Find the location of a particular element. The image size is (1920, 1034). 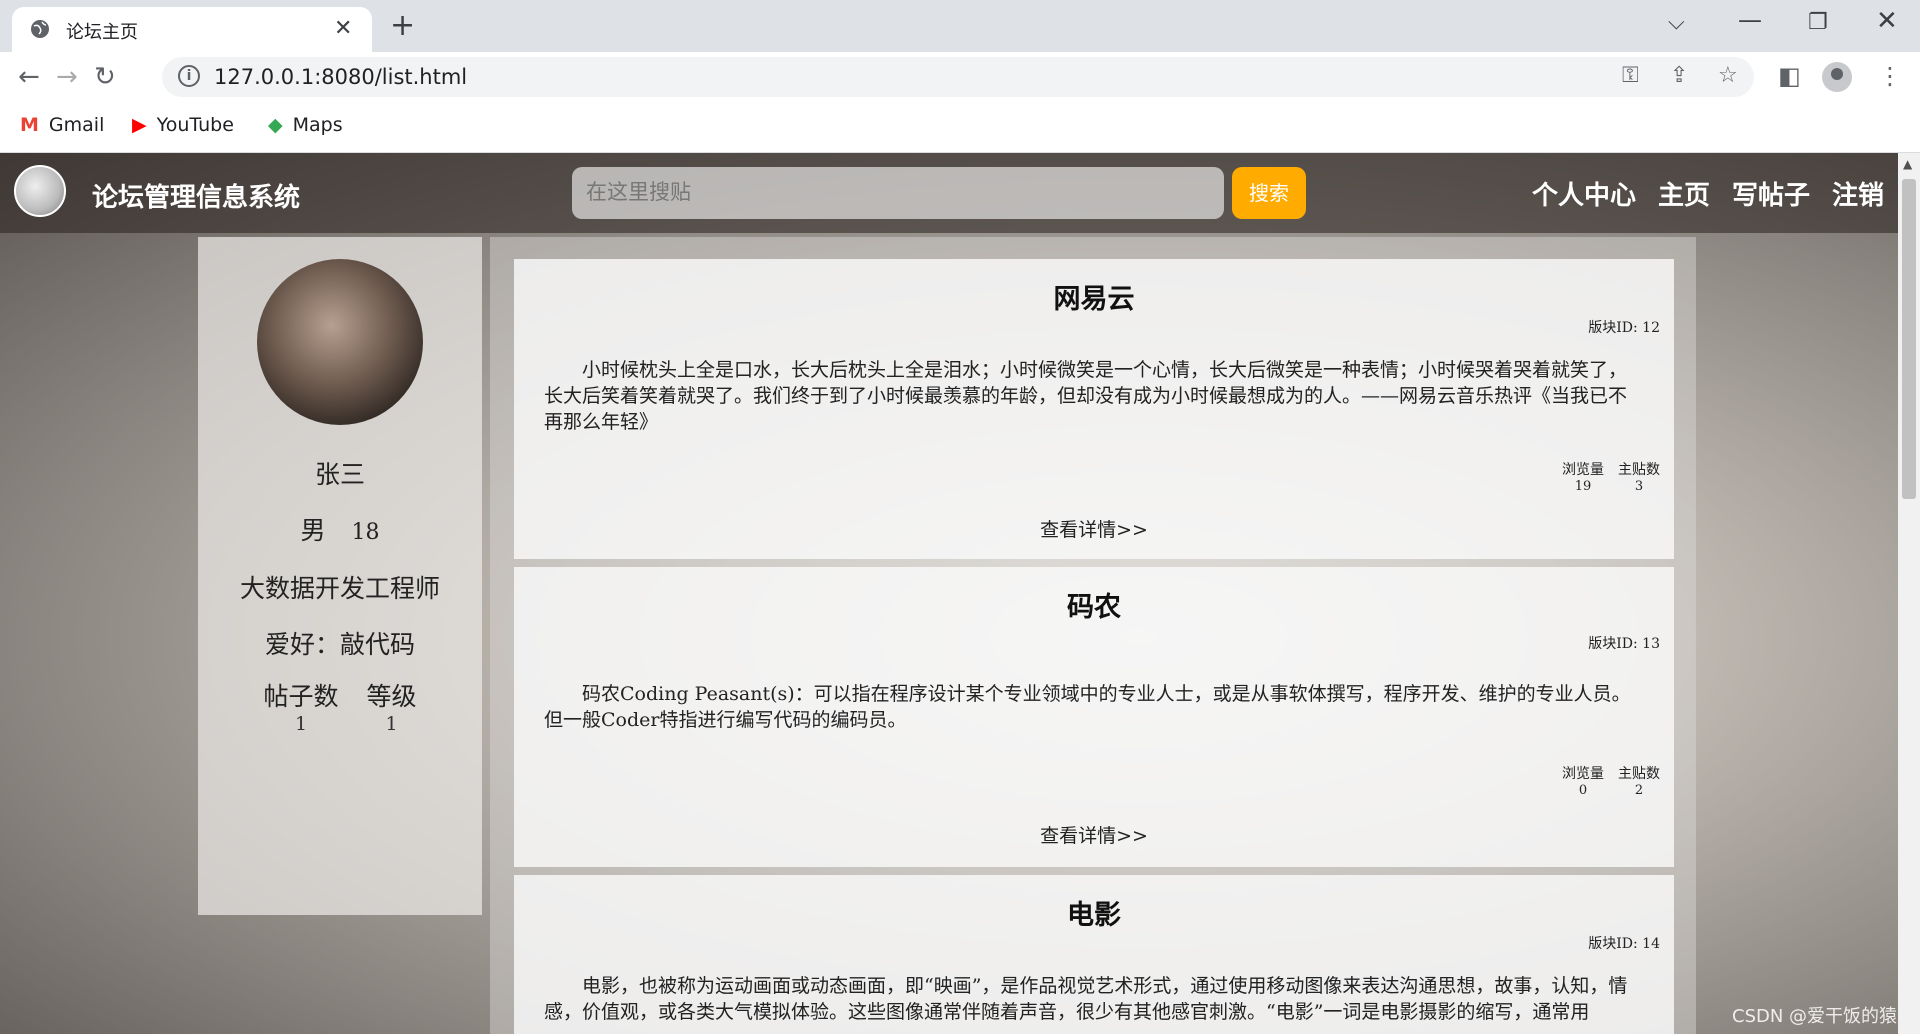

bookmark-youtube: ▶ YouTube is located at coordinates (183, 125).